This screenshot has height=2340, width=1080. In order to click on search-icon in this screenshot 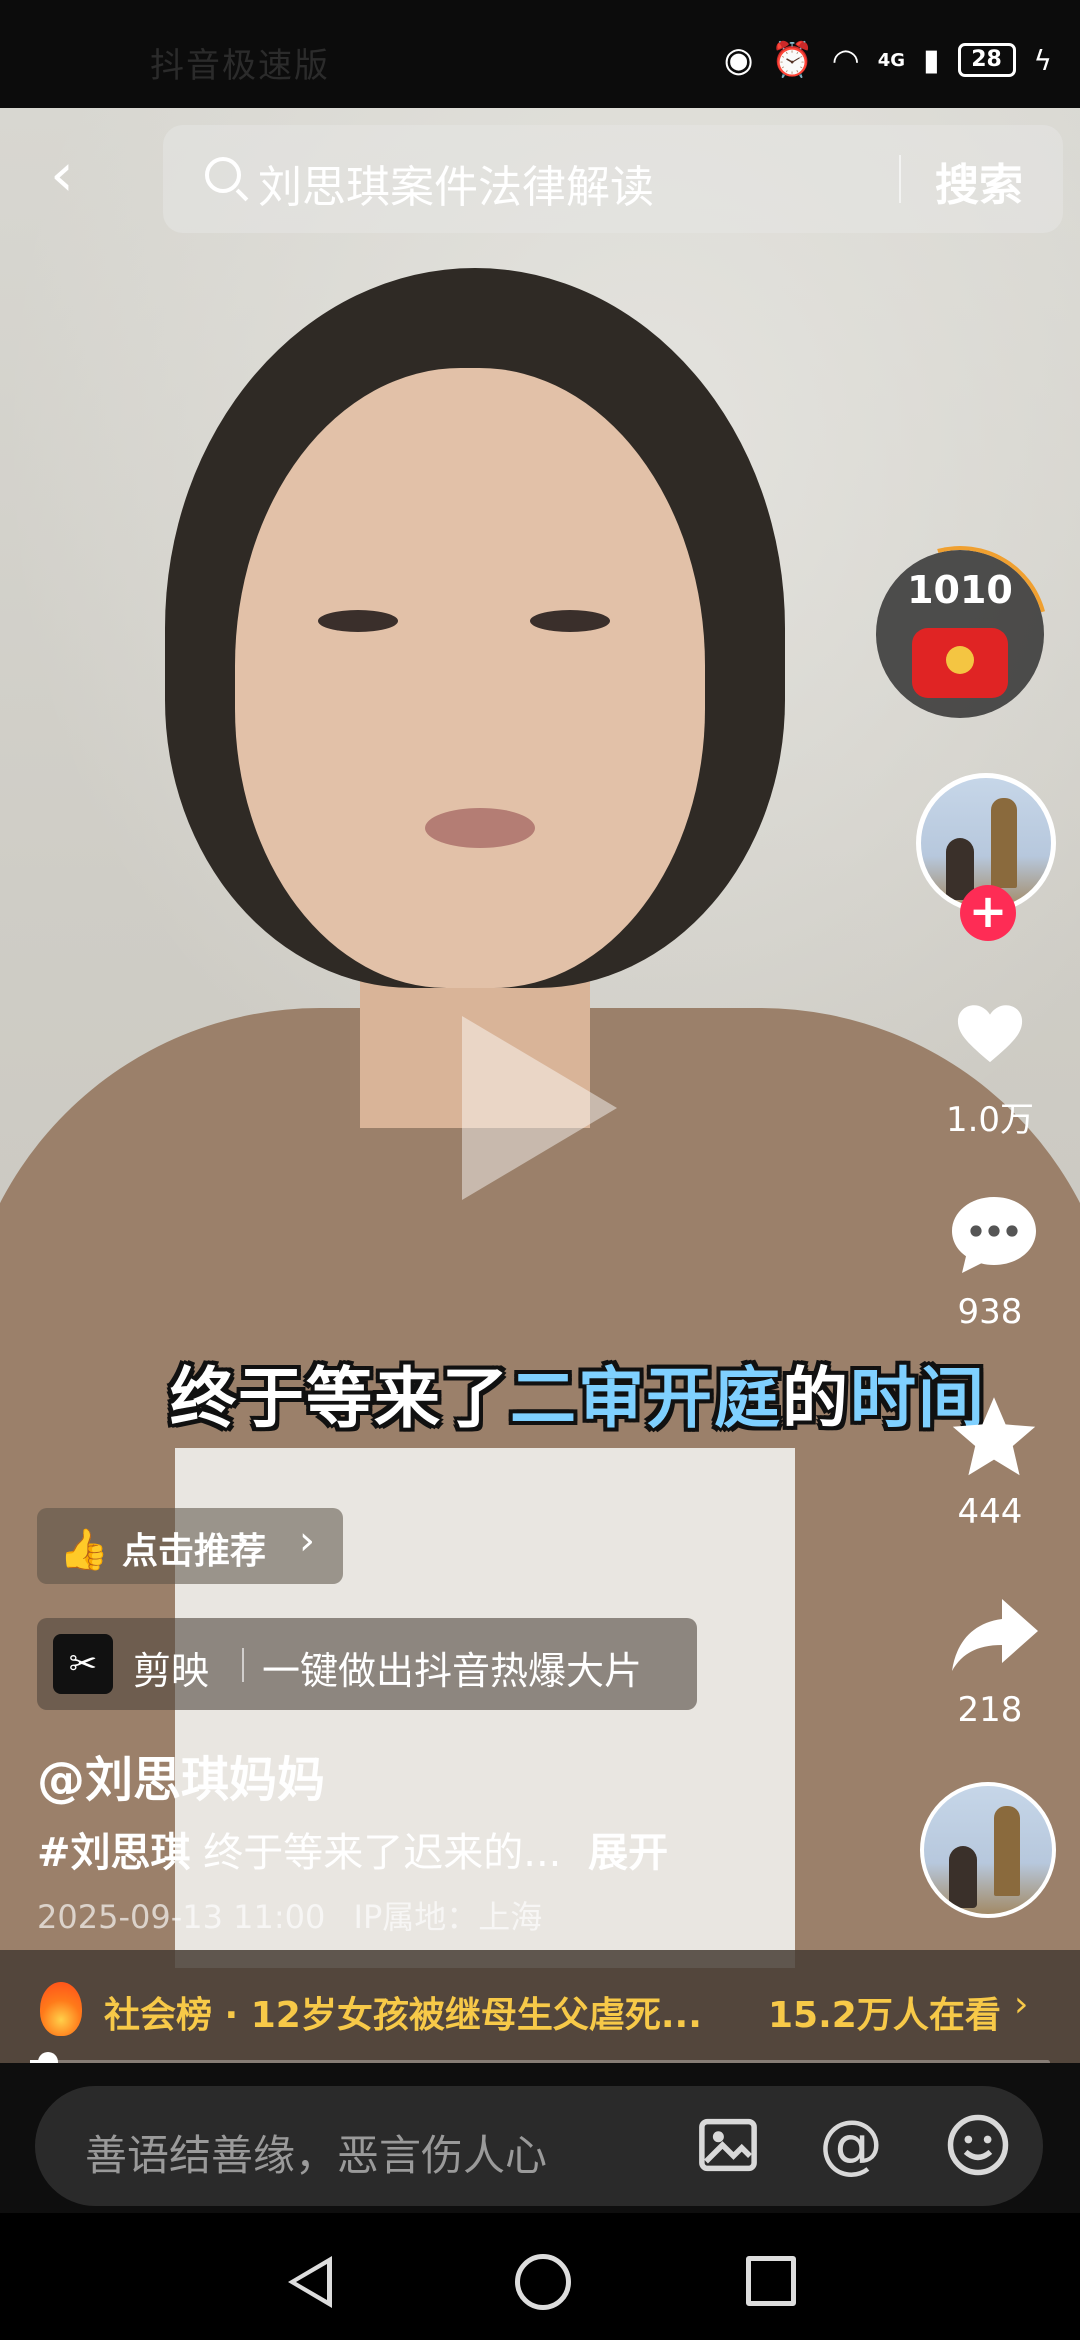, I will do `click(223, 175)`.